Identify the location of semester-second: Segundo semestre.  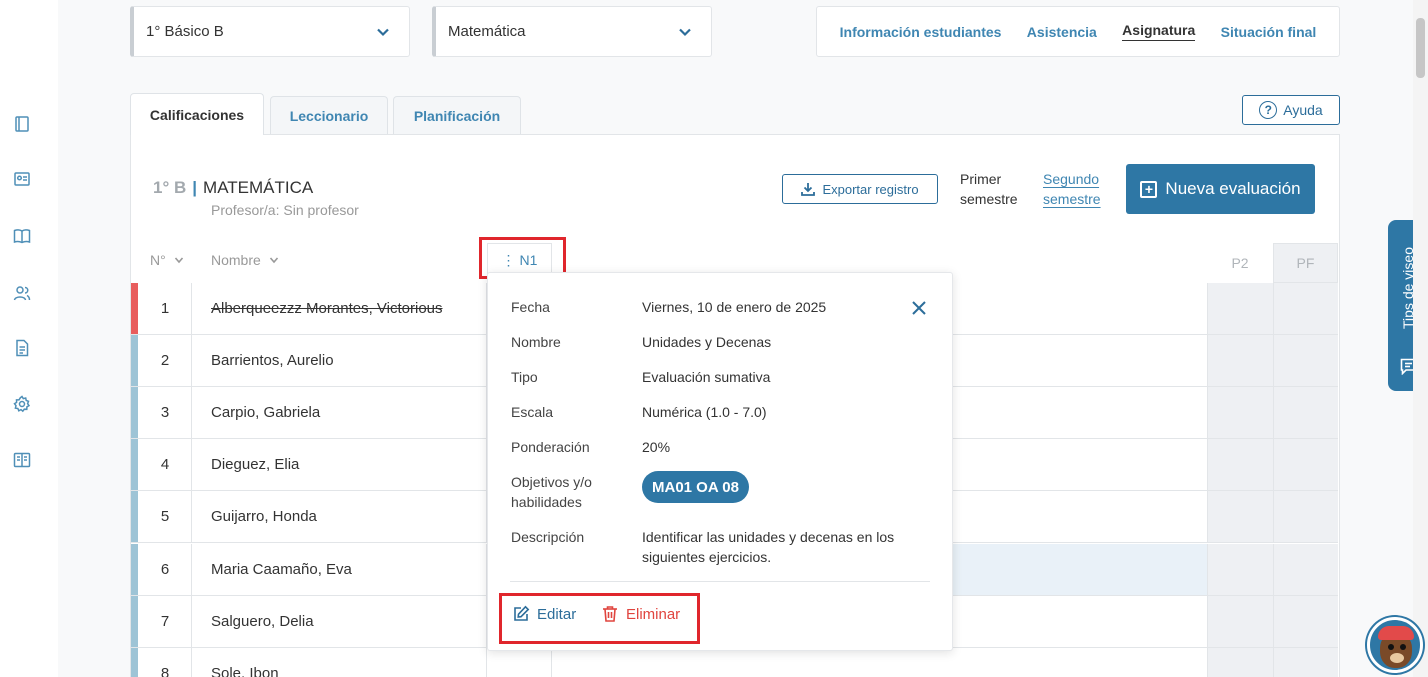
(1072, 189).